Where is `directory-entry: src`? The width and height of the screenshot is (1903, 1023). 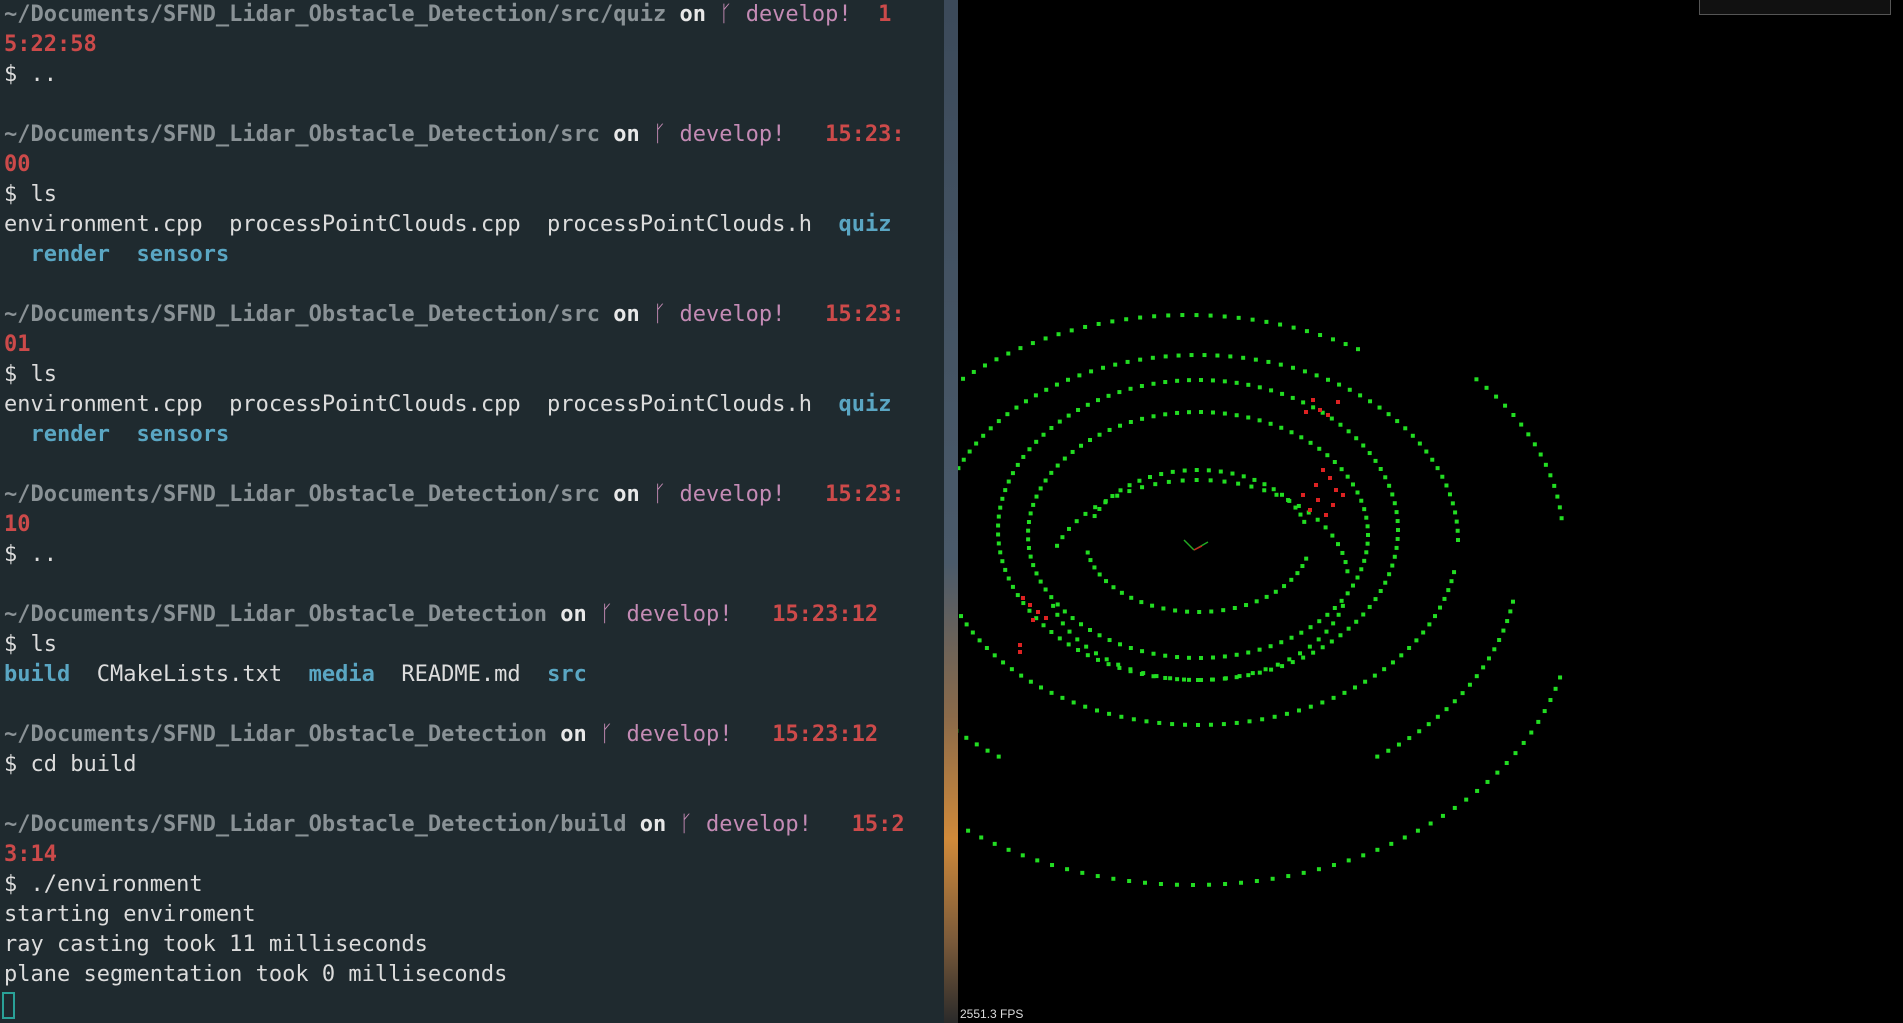
directory-entry: src is located at coordinates (567, 674).